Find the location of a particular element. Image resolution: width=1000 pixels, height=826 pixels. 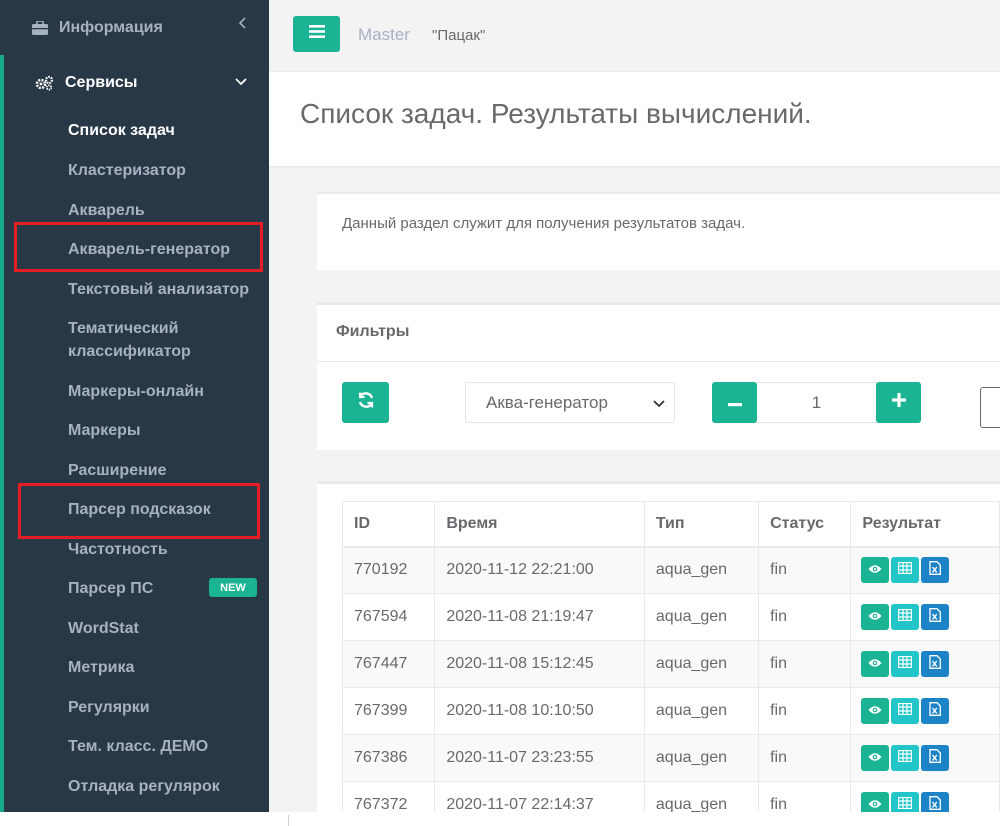

sidebar-item-thematic-line1: Тематический is located at coordinates (123, 328).